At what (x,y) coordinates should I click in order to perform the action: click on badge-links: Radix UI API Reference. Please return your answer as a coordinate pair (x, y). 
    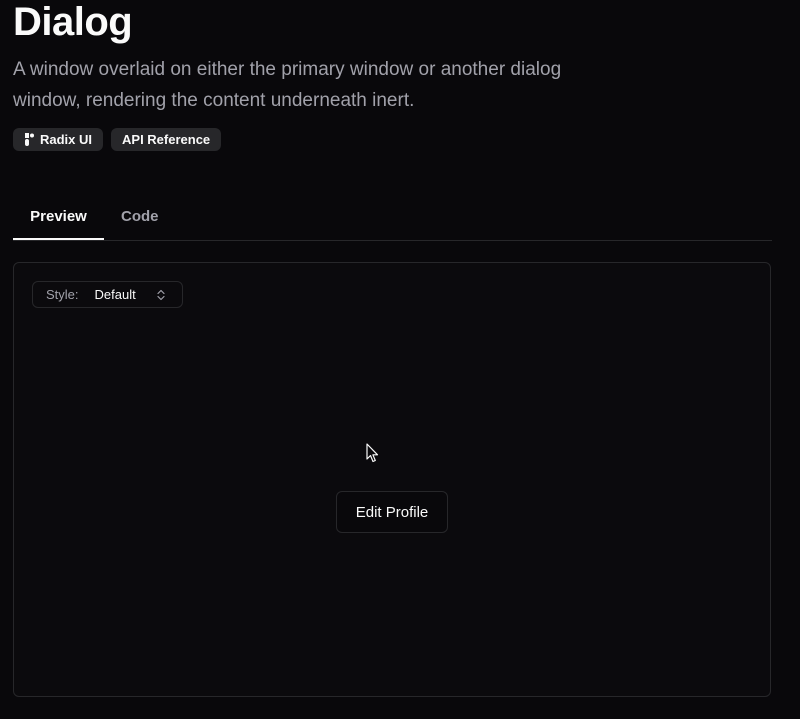
    Looking at the image, I should click on (117, 139).